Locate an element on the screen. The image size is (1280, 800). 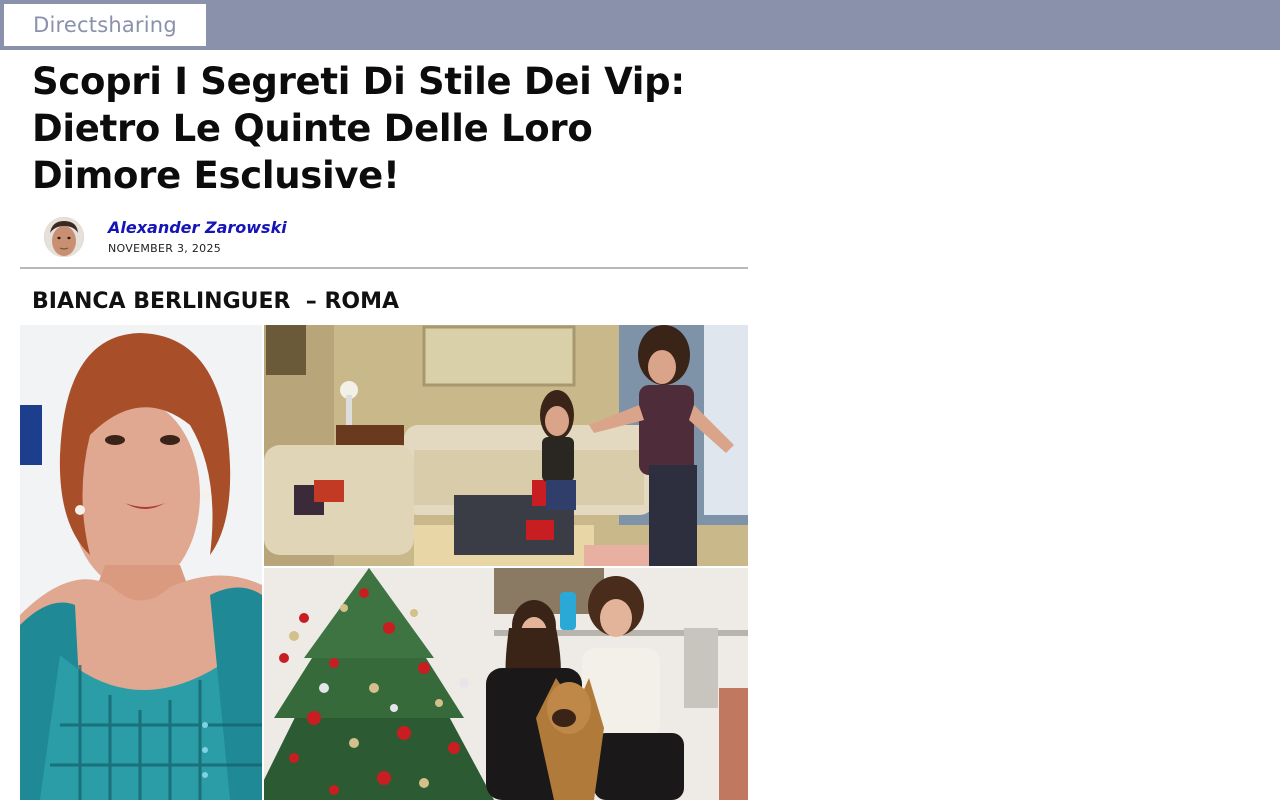
living-room-photo is located at coordinates (506, 445).